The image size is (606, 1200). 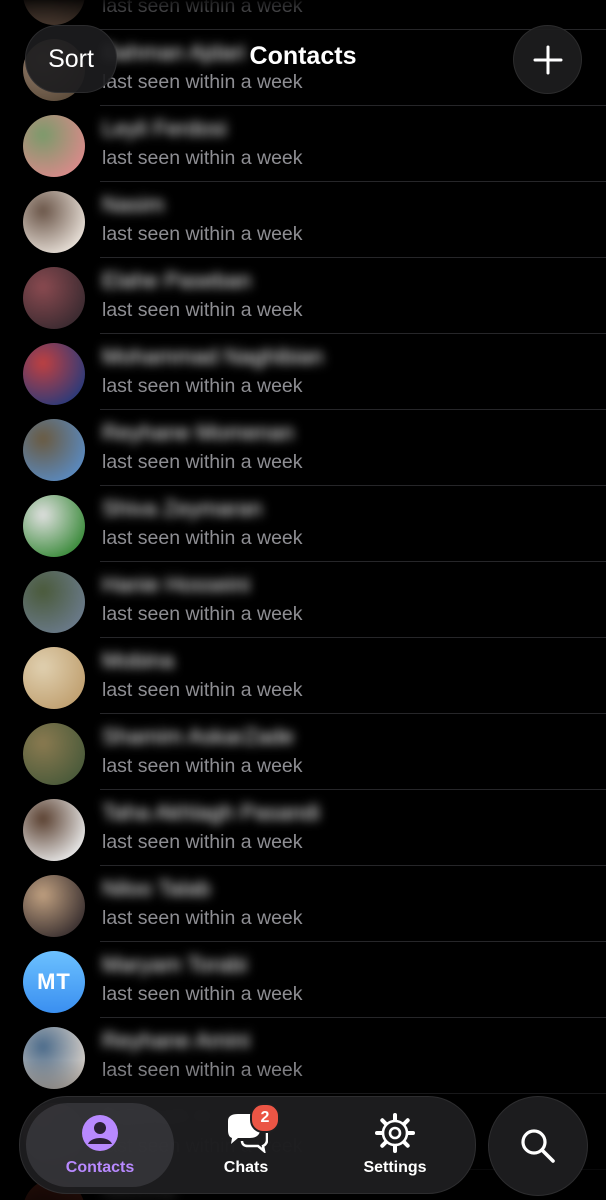 I want to click on search-button, so click(x=538, y=1146).